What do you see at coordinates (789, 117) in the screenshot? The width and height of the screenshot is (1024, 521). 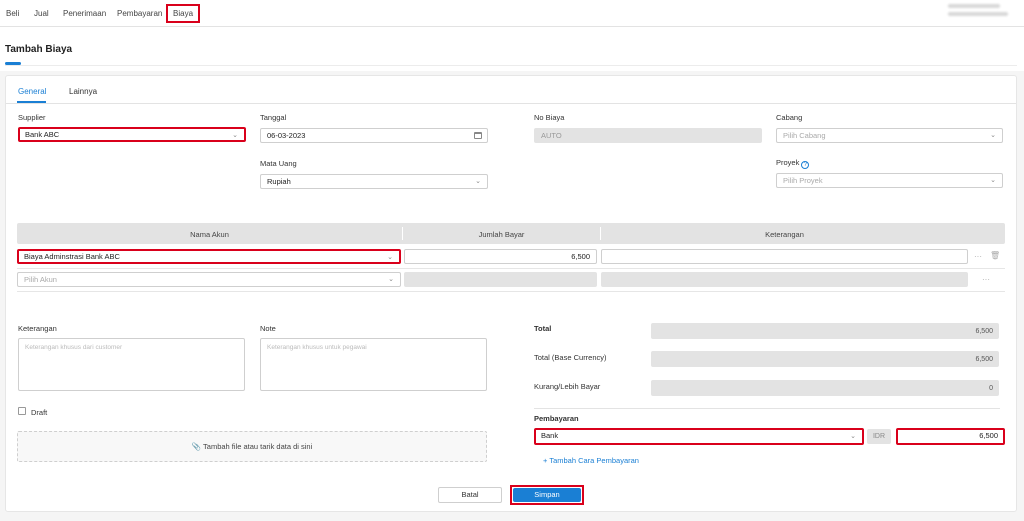 I see `cabang-label: Cabang` at bounding box center [789, 117].